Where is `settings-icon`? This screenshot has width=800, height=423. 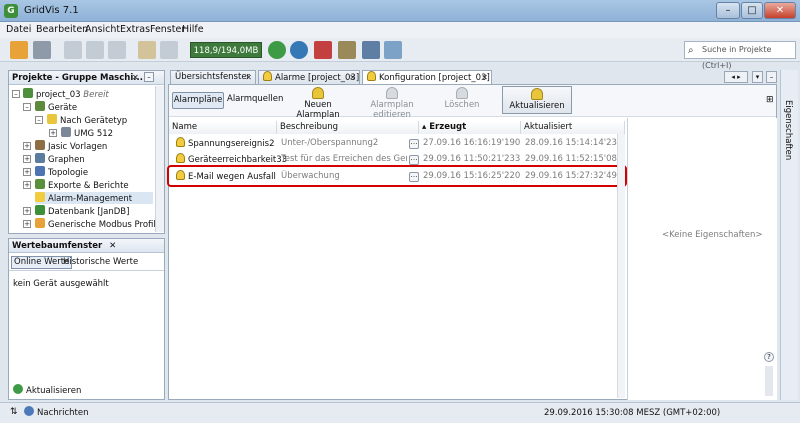
settings-icon is located at coordinates (393, 50).